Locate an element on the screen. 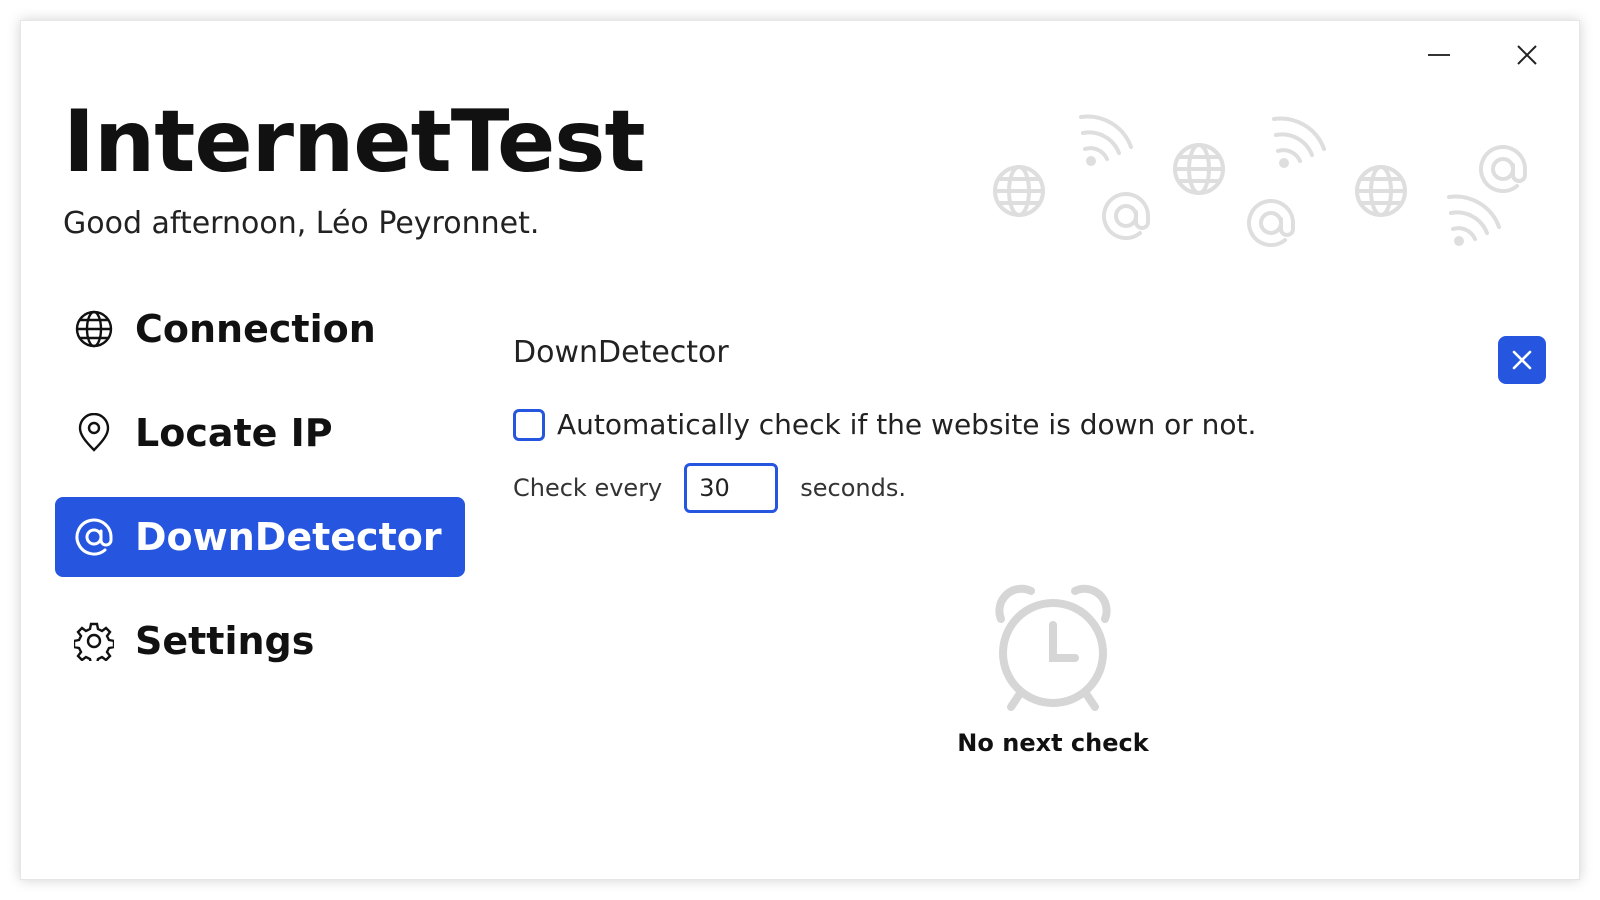 The height and width of the screenshot is (900, 1600). nav-item-label: DownDetector is located at coordinates (288, 537).